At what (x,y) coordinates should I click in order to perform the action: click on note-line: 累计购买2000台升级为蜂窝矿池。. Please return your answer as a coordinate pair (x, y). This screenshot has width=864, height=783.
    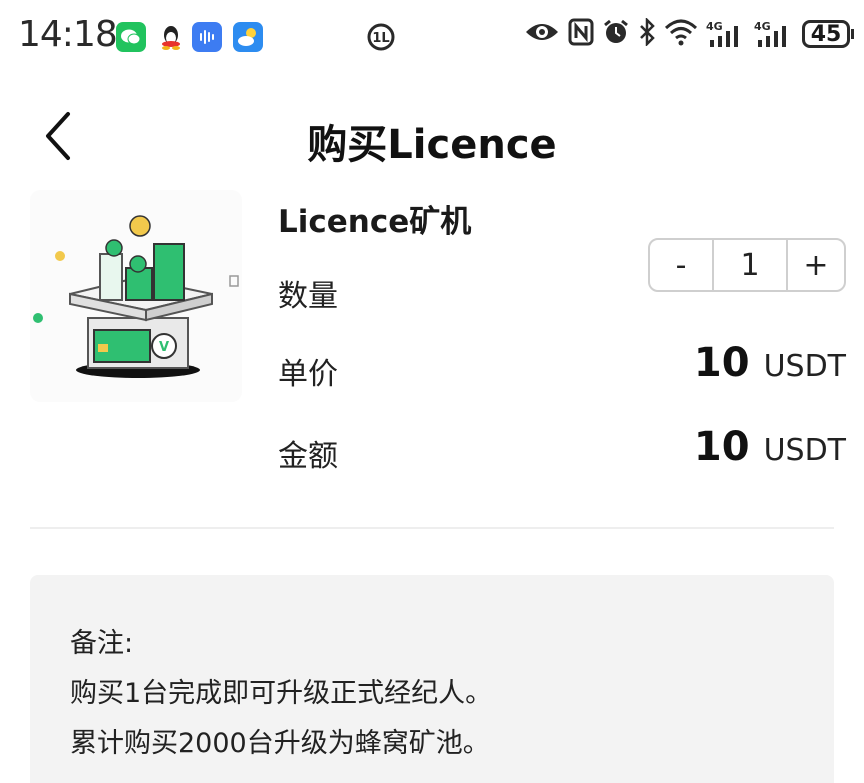
    Looking at the image, I should click on (280, 743).